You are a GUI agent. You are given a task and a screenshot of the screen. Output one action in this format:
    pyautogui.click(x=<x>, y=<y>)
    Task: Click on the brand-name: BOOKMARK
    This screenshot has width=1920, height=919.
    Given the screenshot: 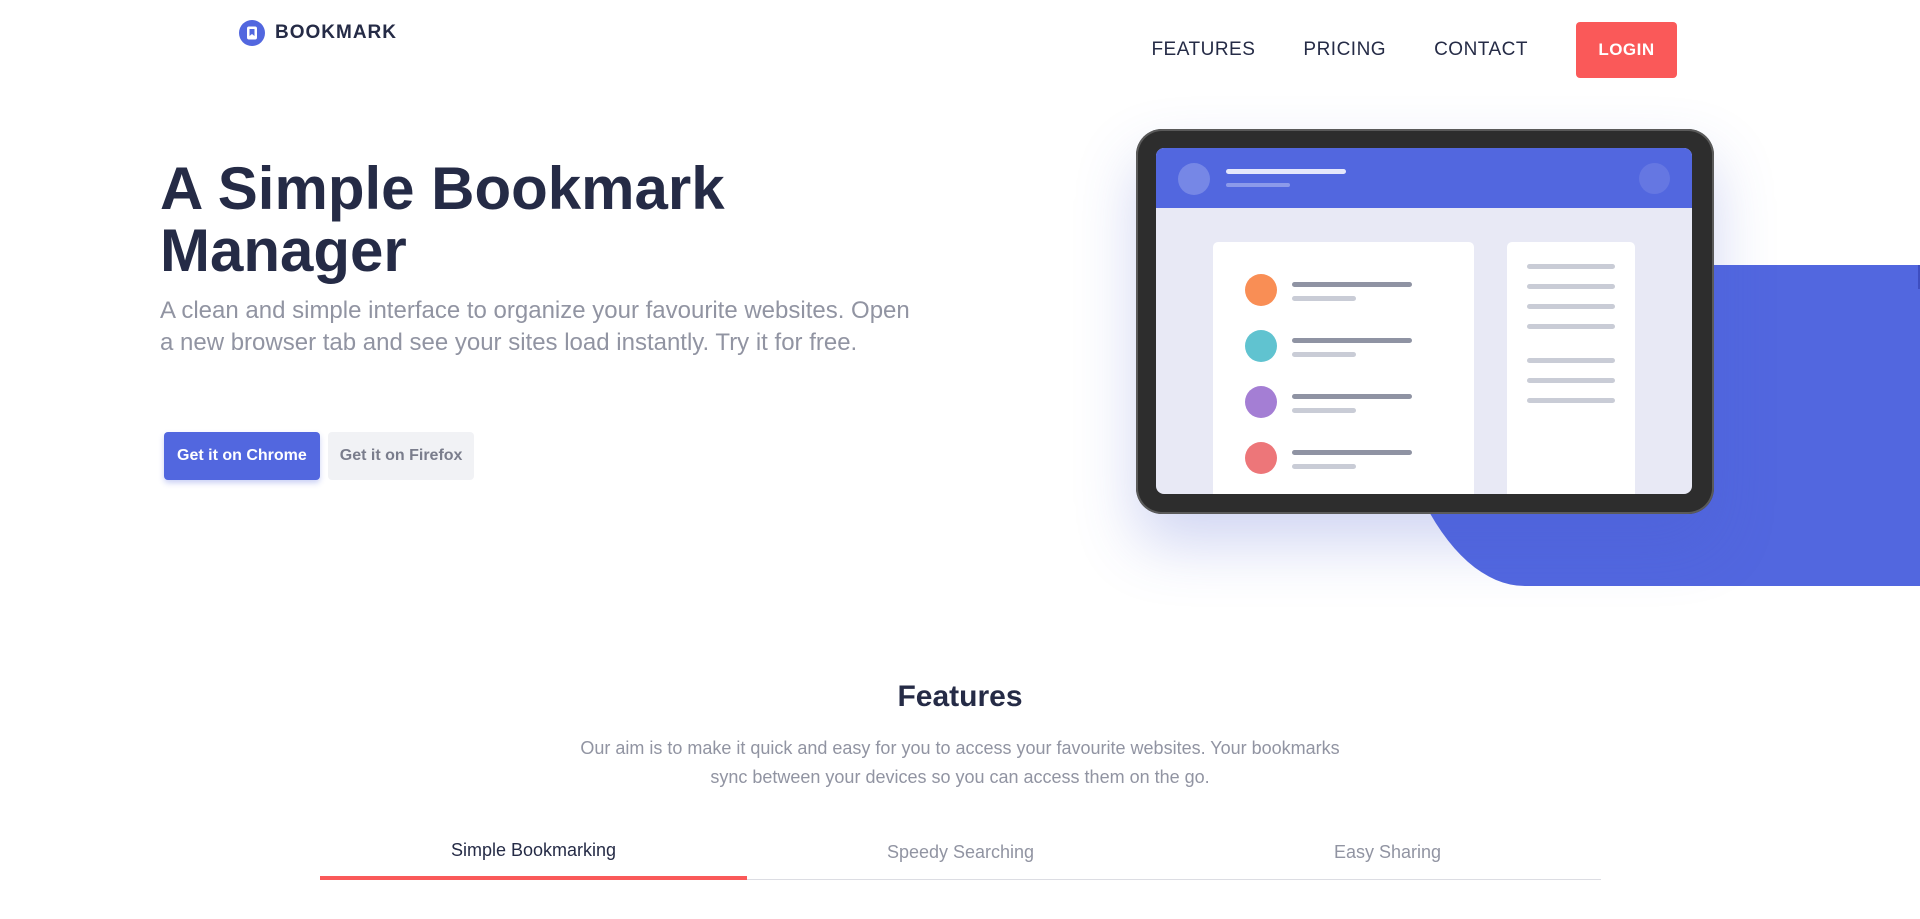 What is the action you would take?
    pyautogui.click(x=336, y=32)
    